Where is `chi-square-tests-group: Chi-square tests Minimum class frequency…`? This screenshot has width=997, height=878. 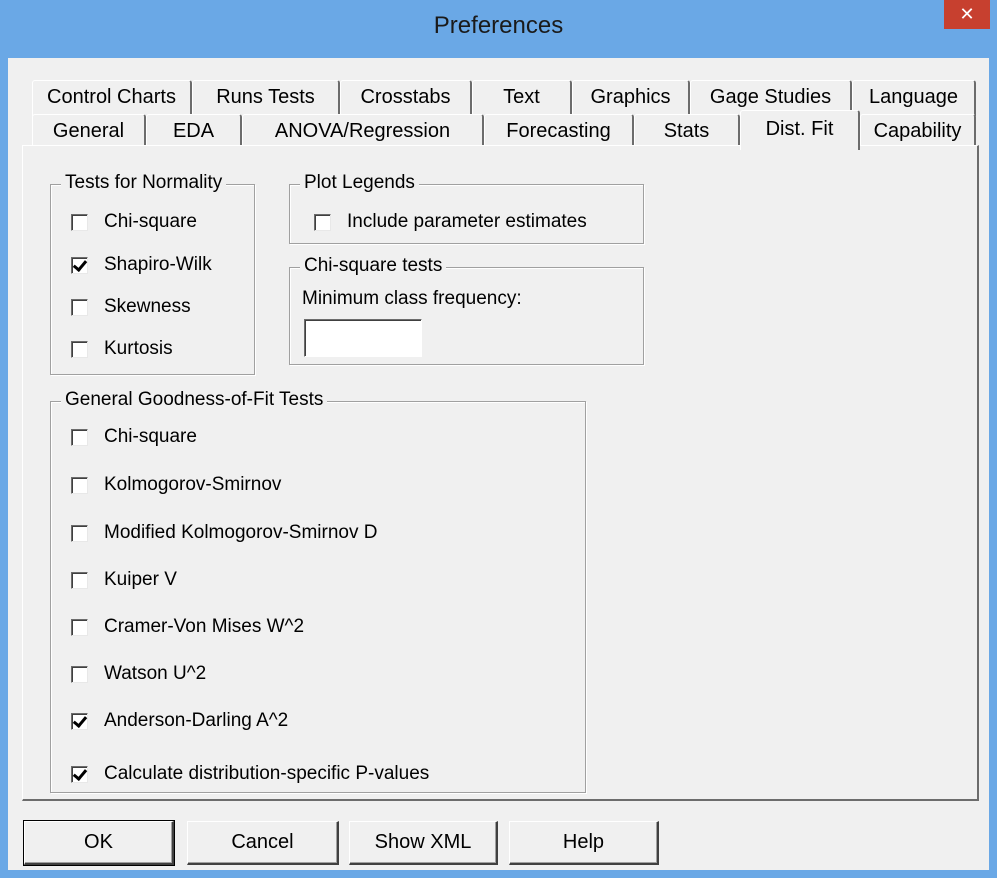 chi-square-tests-group: Chi-square tests Minimum class frequency… is located at coordinates (466, 310).